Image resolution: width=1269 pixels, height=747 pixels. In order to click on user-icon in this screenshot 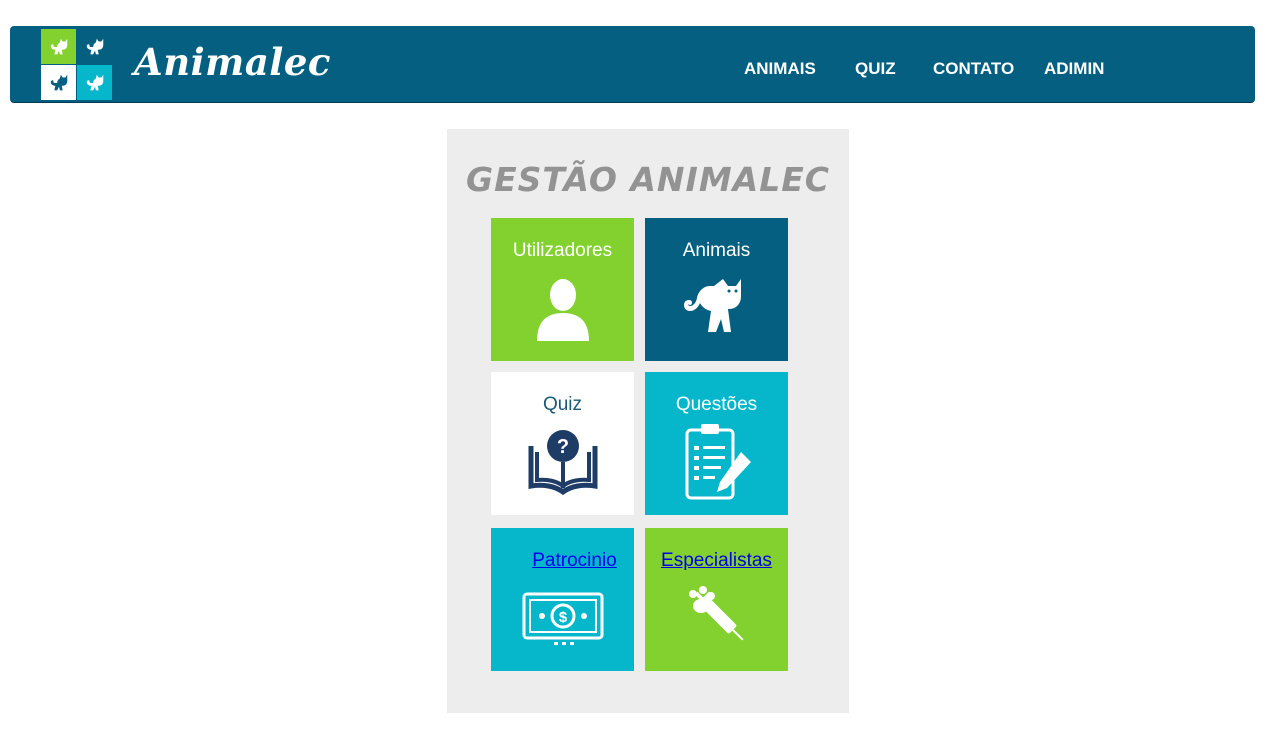, I will do `click(562, 308)`.